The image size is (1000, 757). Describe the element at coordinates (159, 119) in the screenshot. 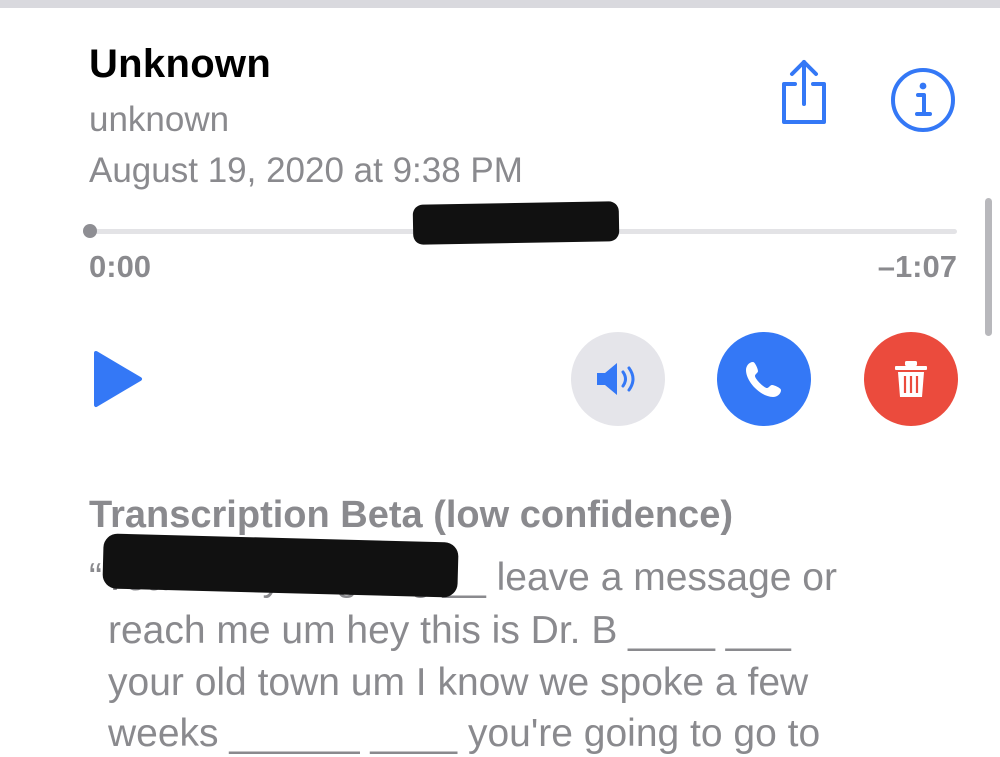

I see `caller-number: unknown` at that location.